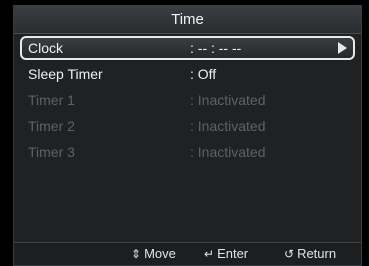 Image resolution: width=369 pixels, height=266 pixels. I want to click on return-icon: ↺, so click(289, 254).